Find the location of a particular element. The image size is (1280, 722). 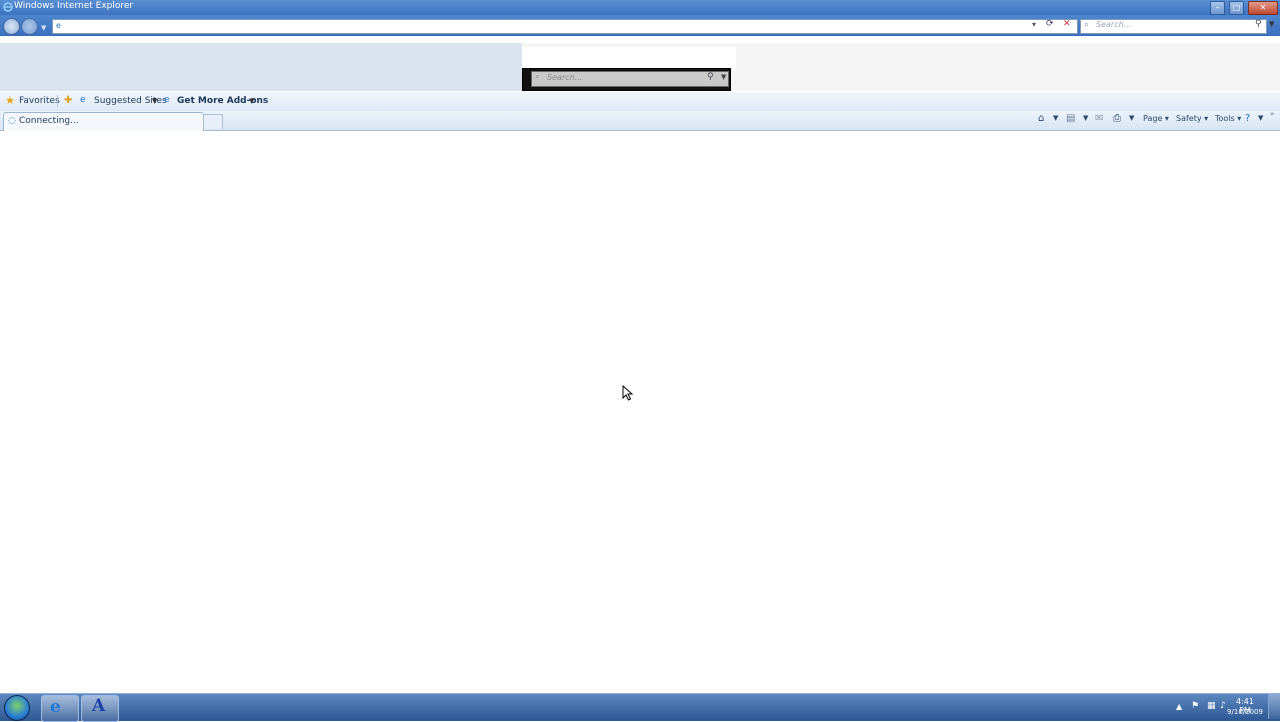

chevron-right-icon: » is located at coordinates (1272, 114).